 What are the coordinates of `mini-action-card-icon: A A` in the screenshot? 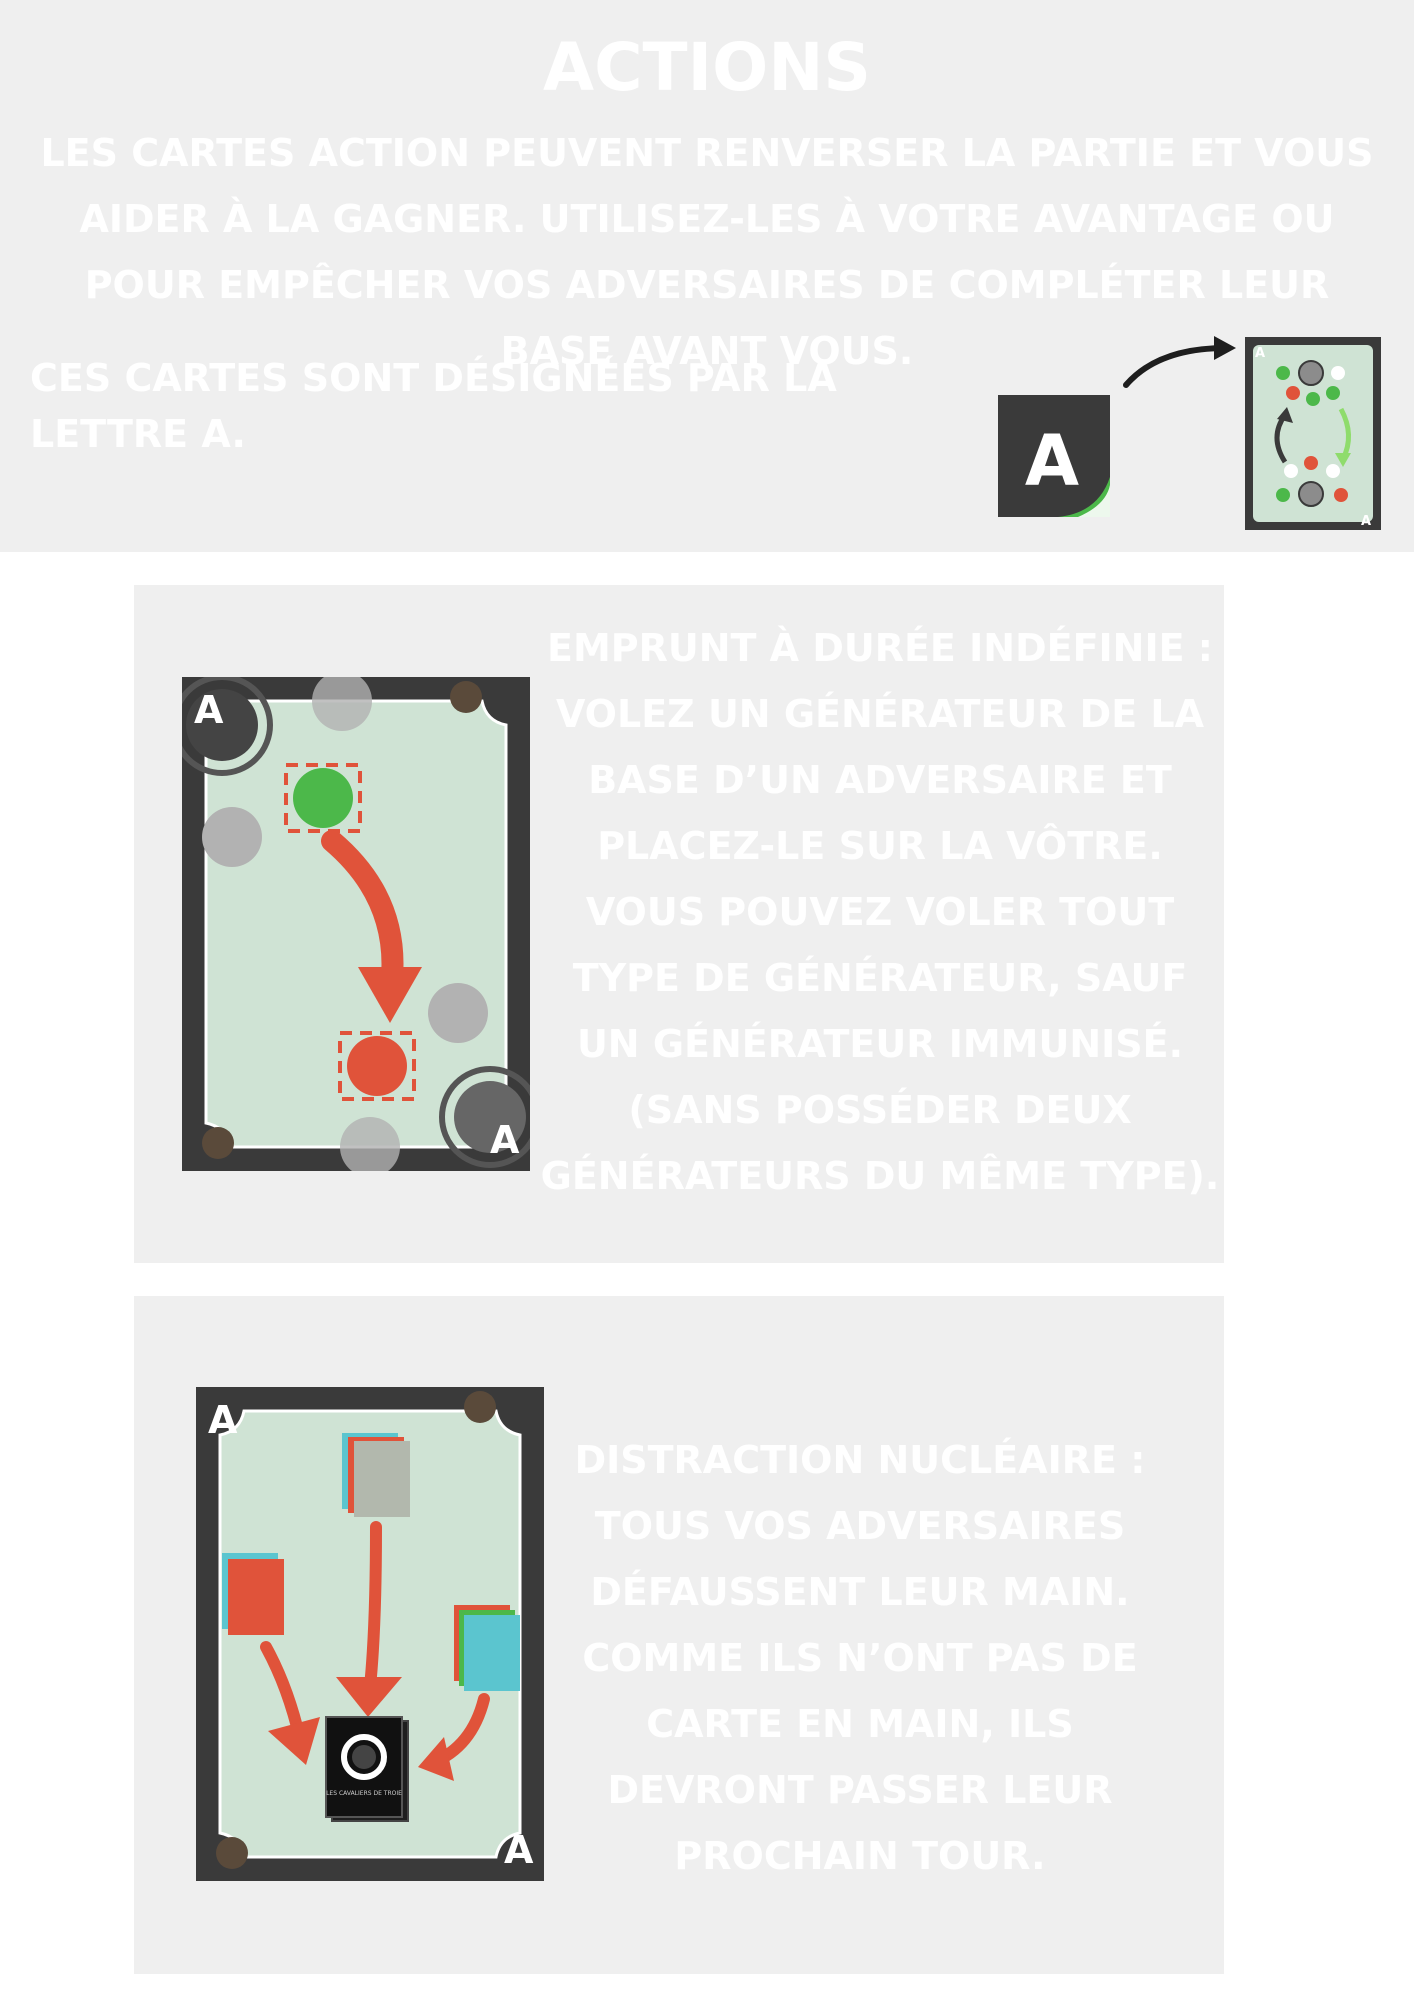 It's located at (1313, 433).